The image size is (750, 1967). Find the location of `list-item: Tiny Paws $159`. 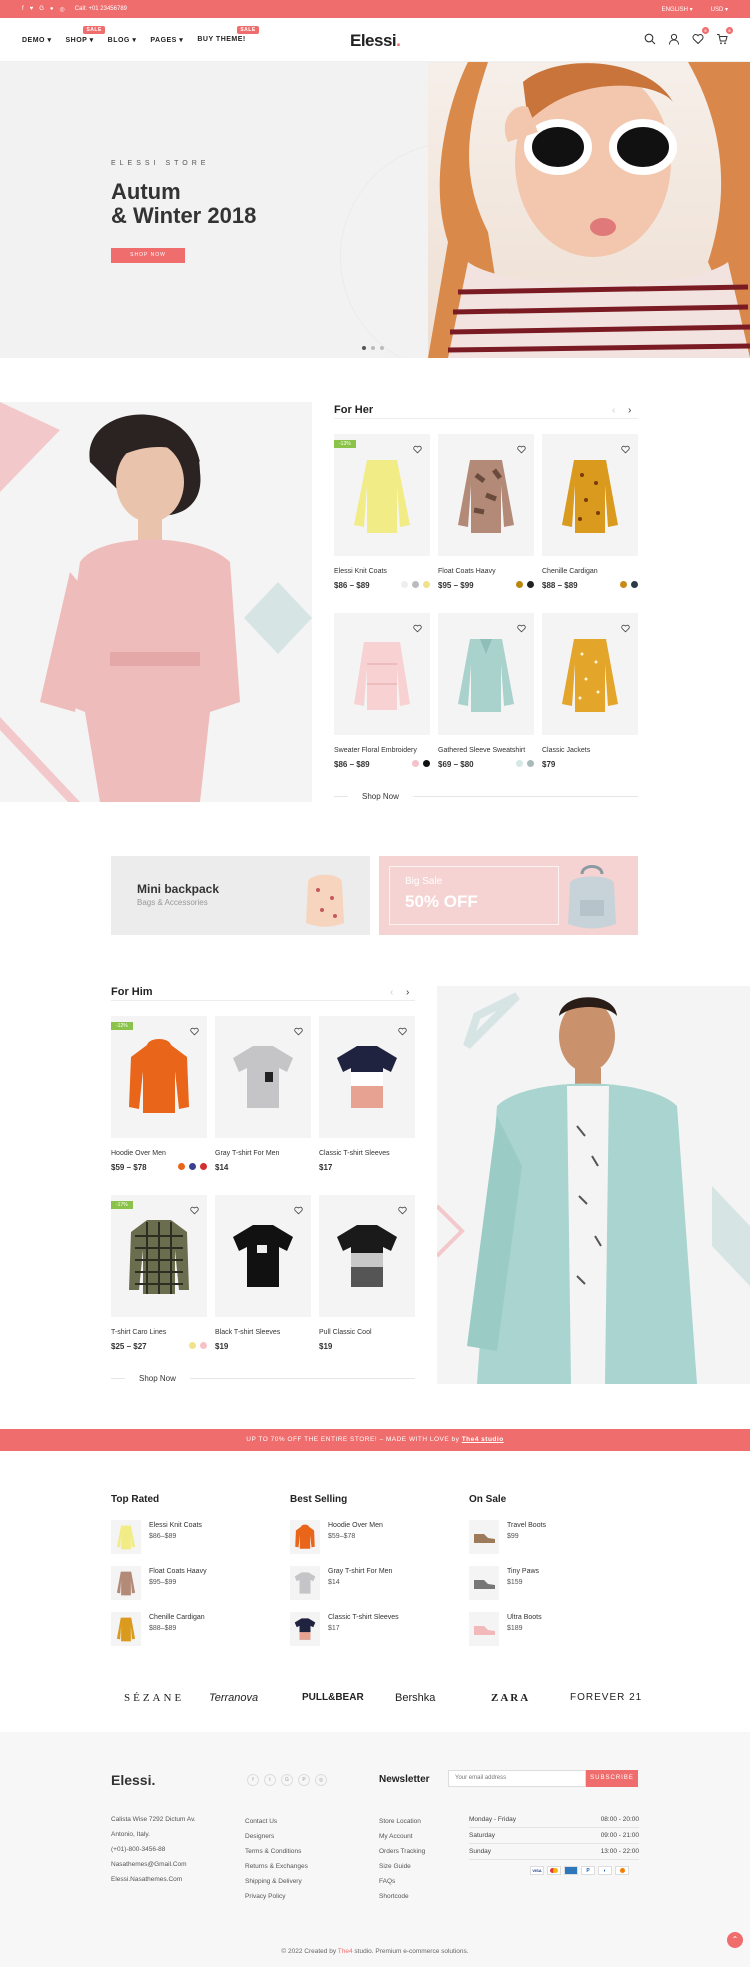

list-item: Tiny Paws $159 is located at coordinates (507, 1583).